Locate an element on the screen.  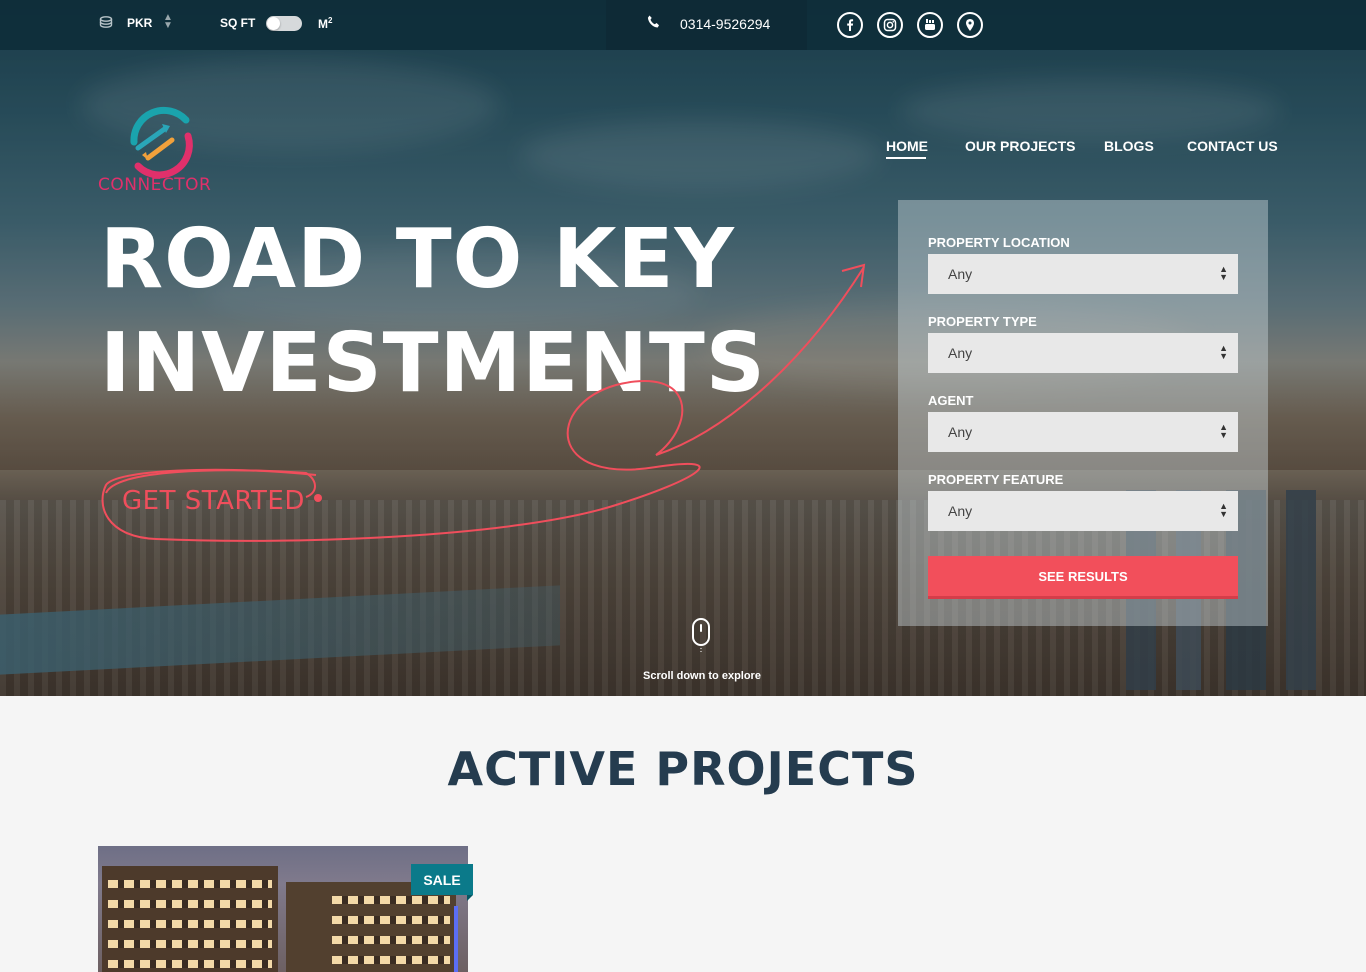
property-type-value: Any is located at coordinates (960, 353).